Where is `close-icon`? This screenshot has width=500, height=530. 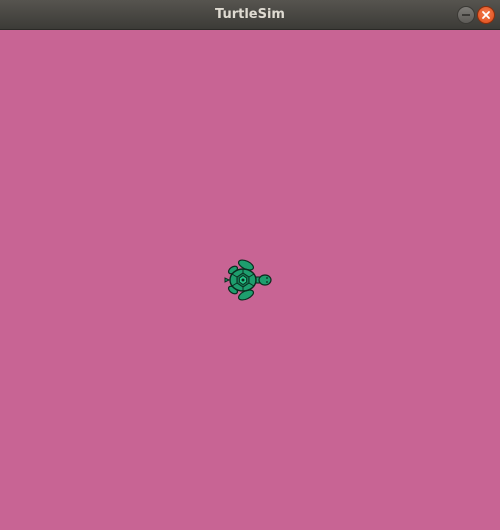 close-icon is located at coordinates (486, 15).